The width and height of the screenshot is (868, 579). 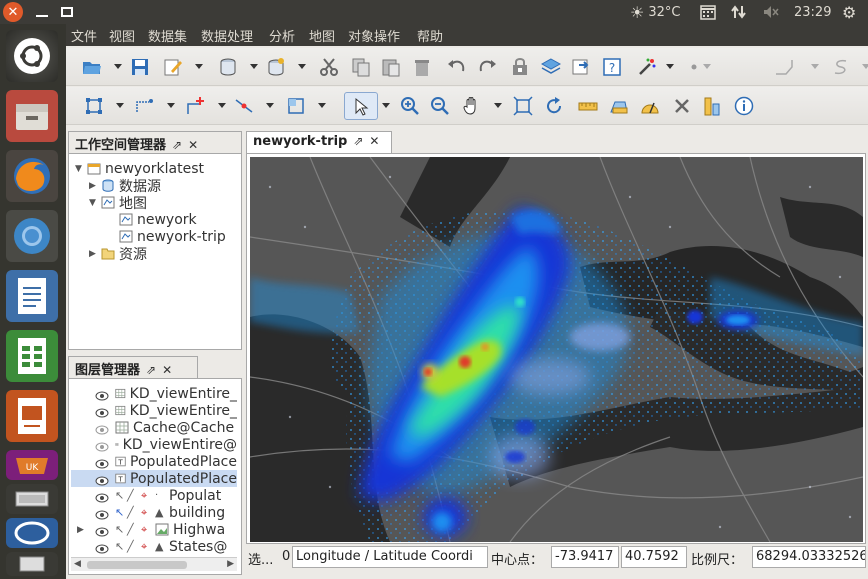 What do you see at coordinates (391, 67) in the screenshot?
I see `paste-icon` at bounding box center [391, 67].